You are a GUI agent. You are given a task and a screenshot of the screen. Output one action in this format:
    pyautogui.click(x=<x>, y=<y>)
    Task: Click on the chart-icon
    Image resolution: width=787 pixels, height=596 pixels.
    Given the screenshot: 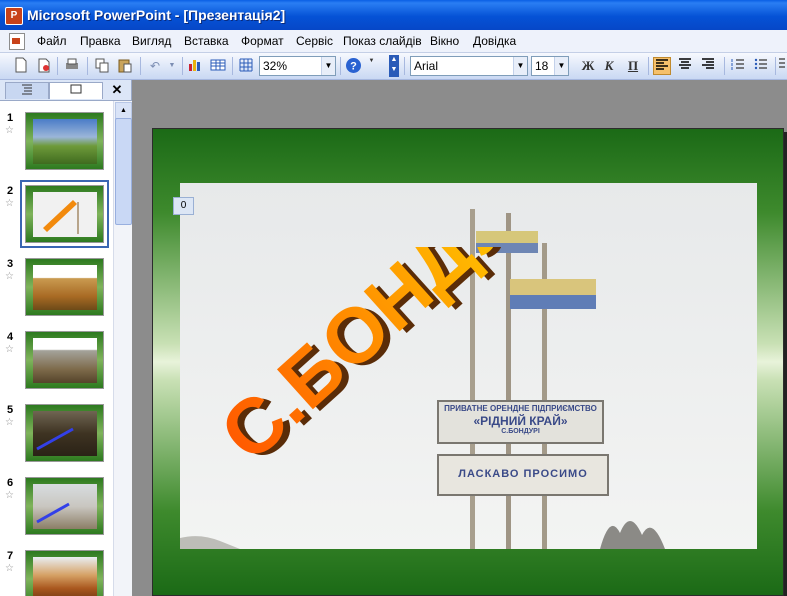 What is the action you would take?
    pyautogui.click(x=195, y=66)
    